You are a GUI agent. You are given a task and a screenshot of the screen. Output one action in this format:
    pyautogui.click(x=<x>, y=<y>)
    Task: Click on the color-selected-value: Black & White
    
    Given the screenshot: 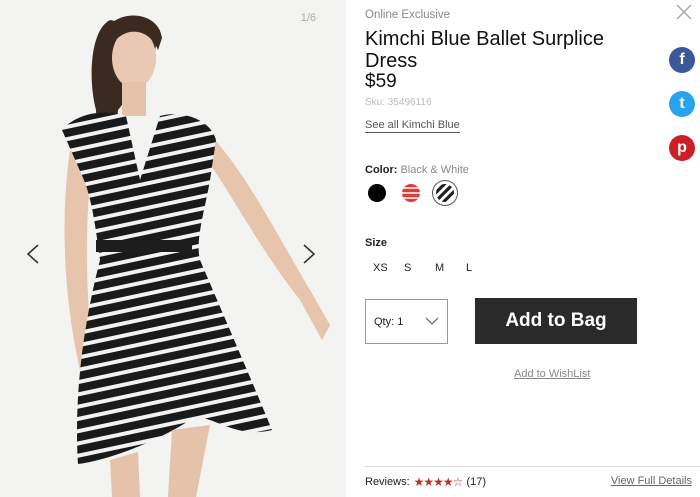 What is the action you would take?
    pyautogui.click(x=434, y=170)
    